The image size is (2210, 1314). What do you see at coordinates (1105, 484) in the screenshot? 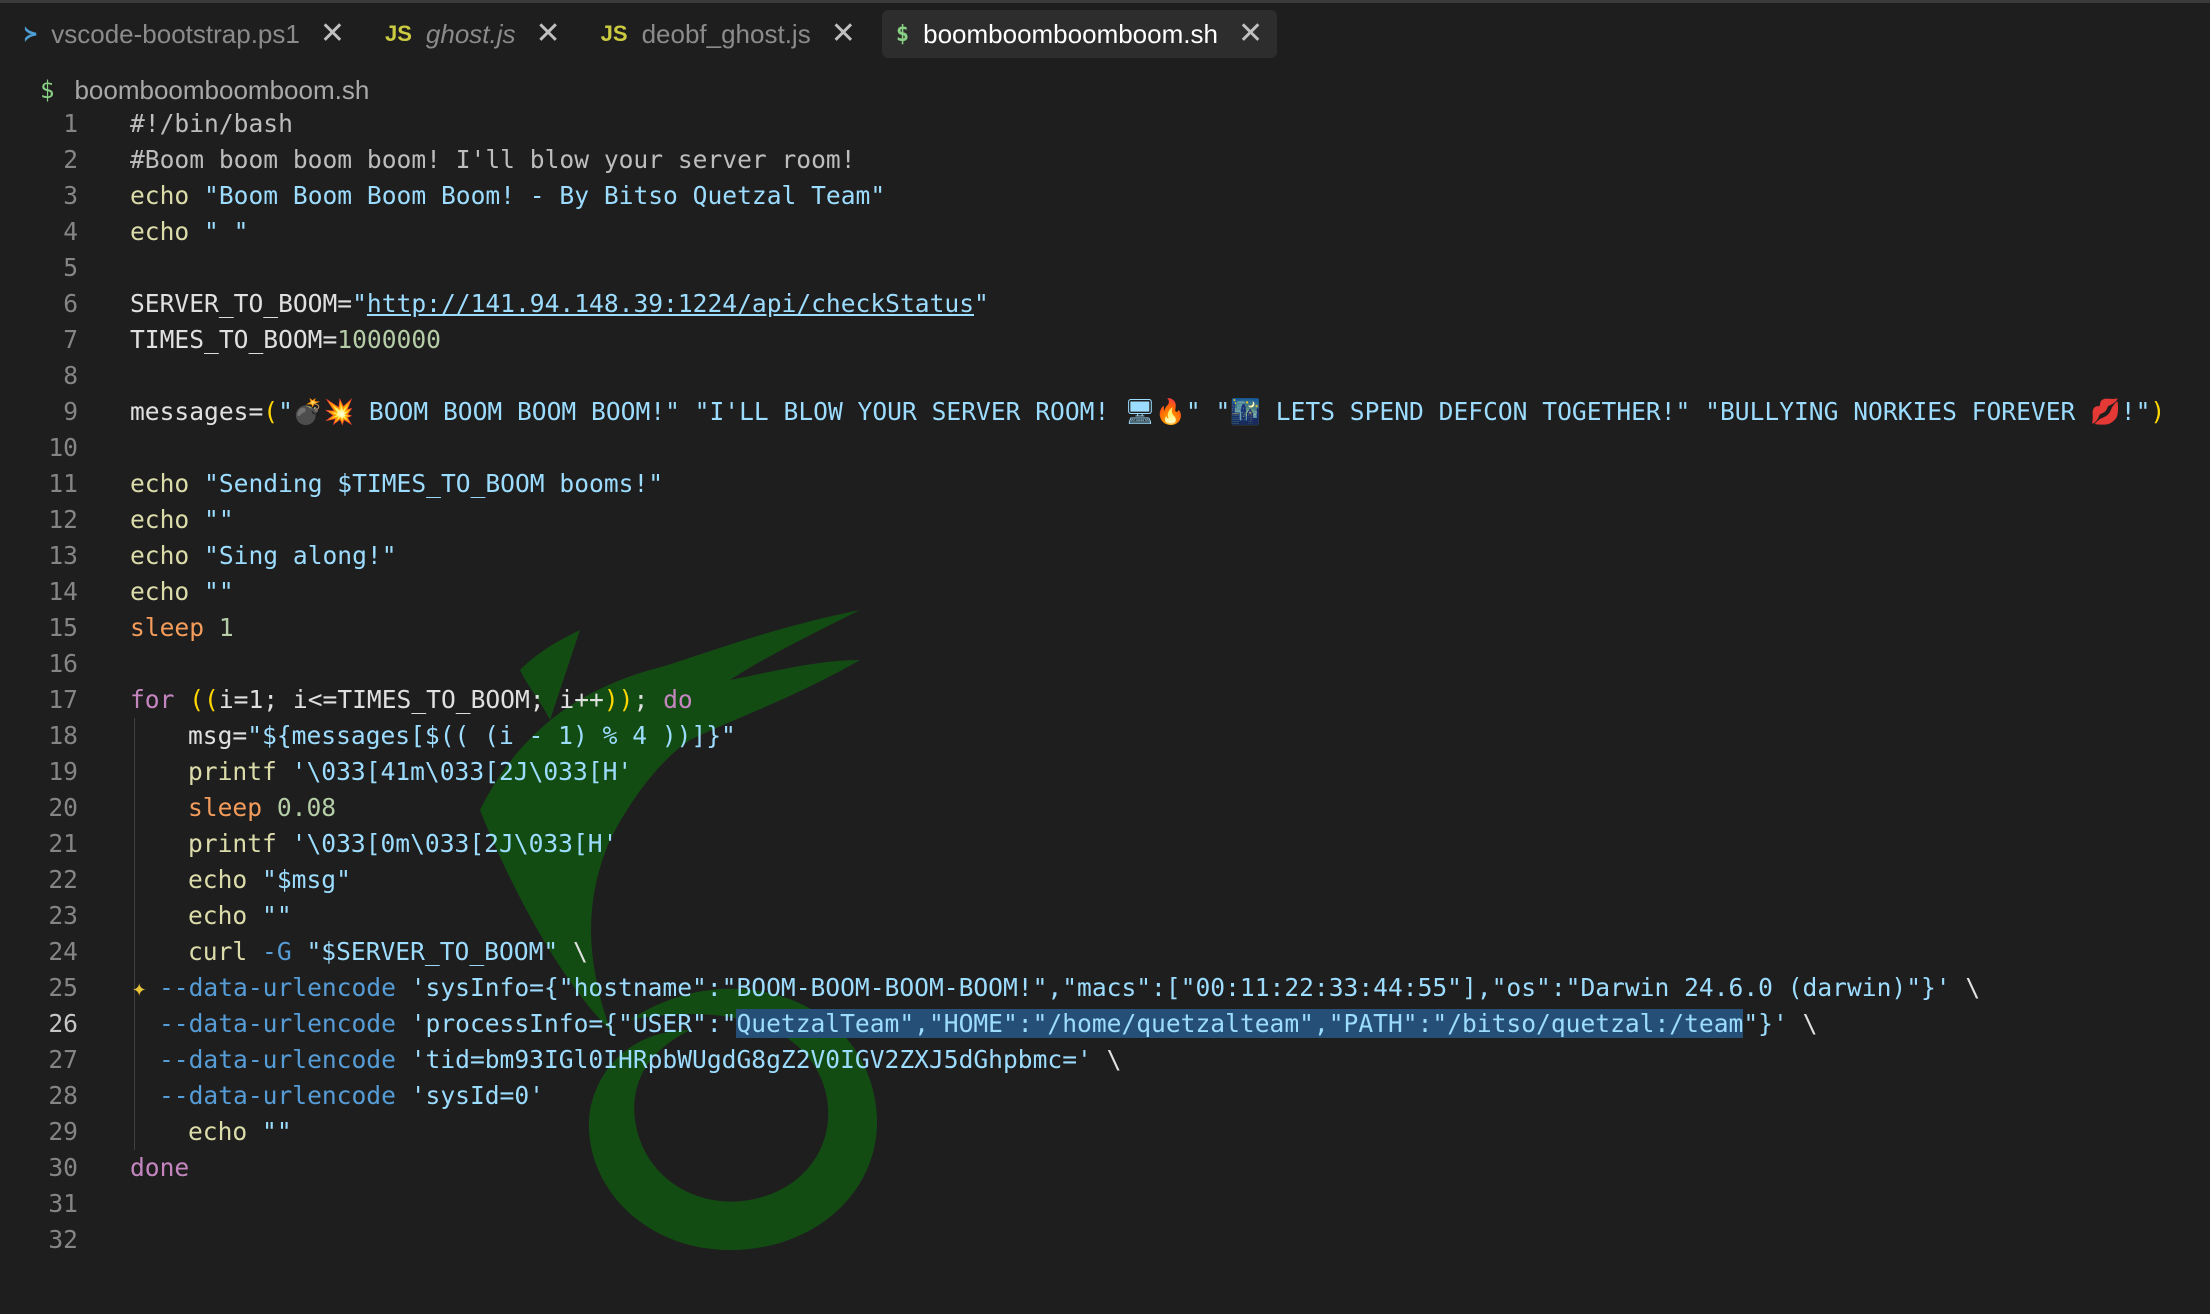
I see `code-line: 11 echo "Sending $TIMES_TO_BOOM booms!"` at bounding box center [1105, 484].